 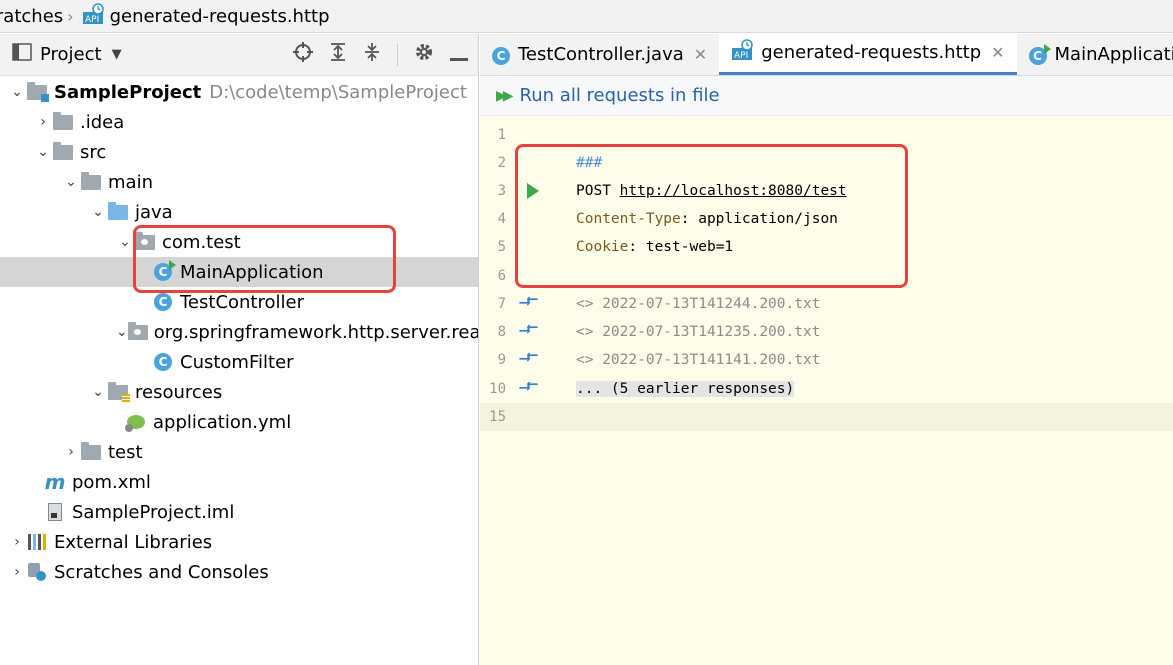 I want to click on api-file-icon: API, so click(x=93, y=16).